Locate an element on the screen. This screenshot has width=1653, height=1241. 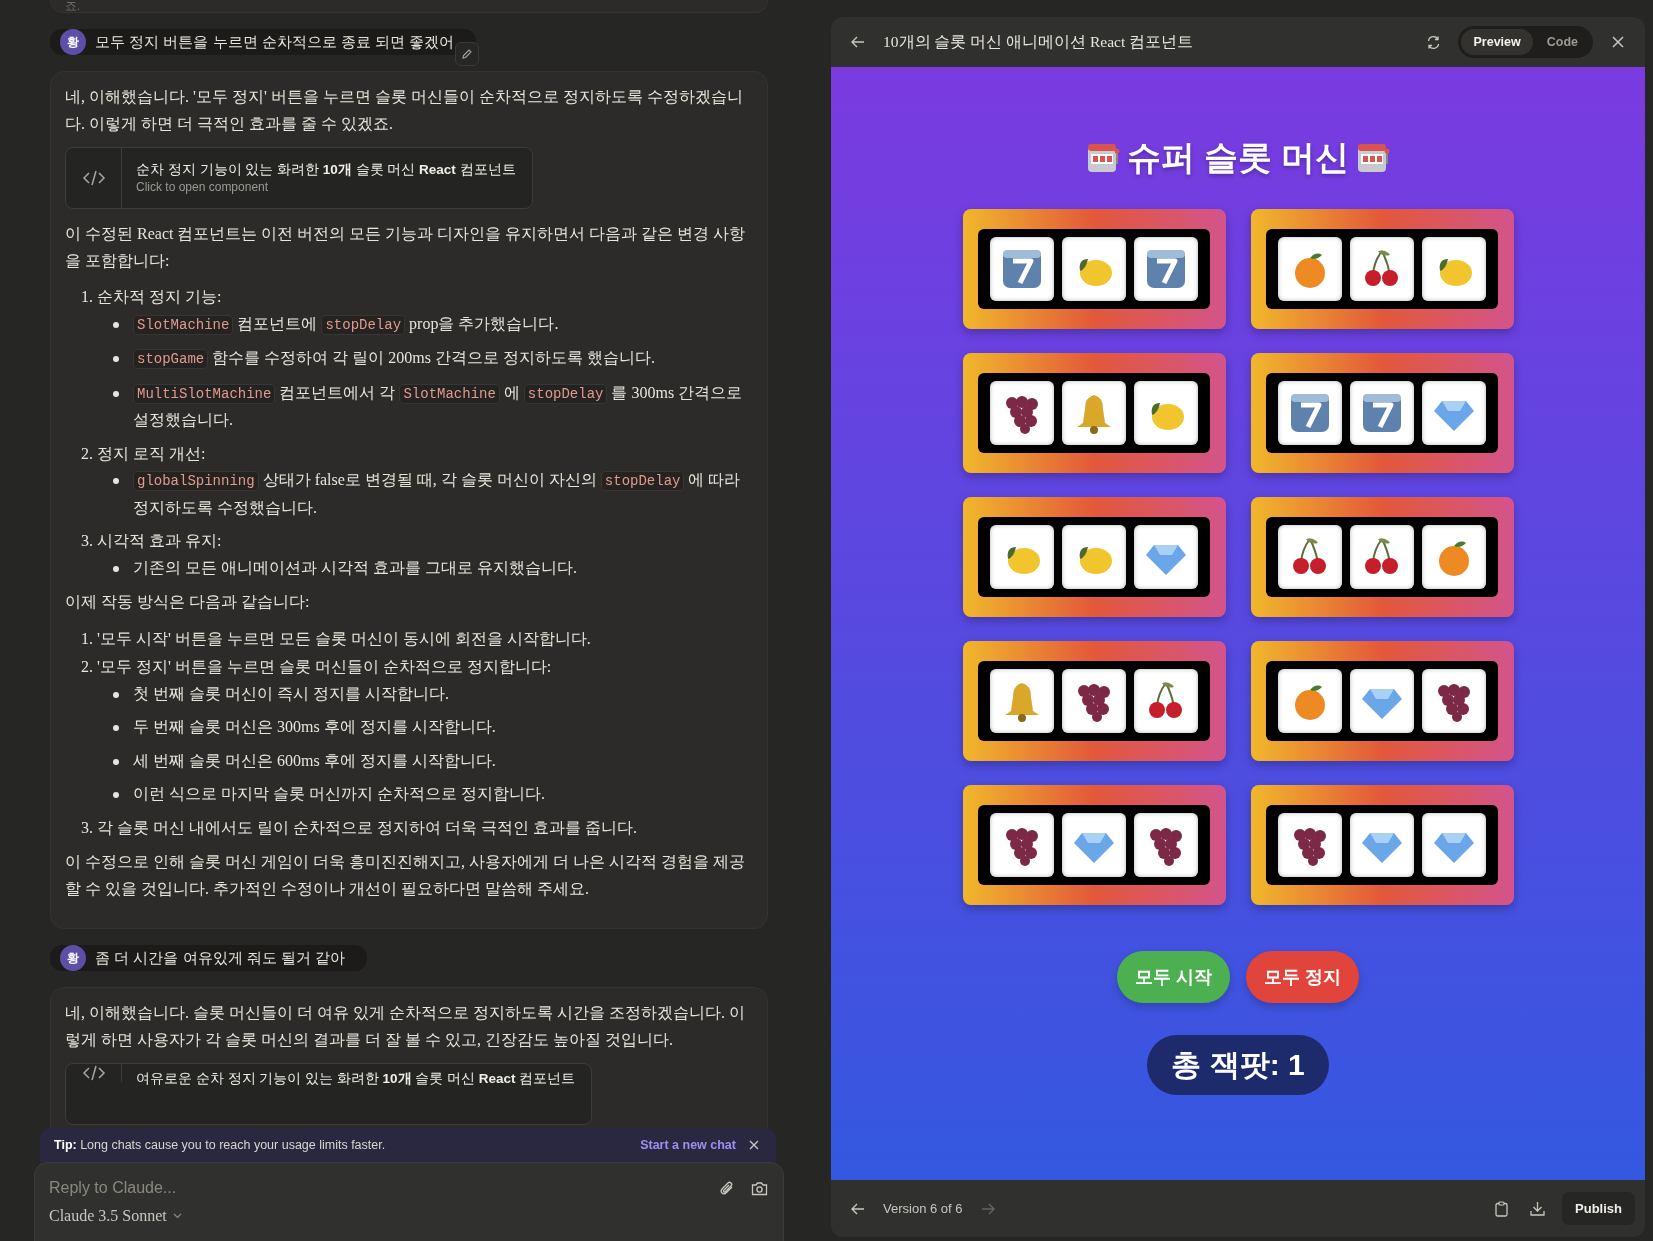
list-item-text: 세 번째 슬롯 머신은 600ms 후에 정지를 시작합니다. is located at coordinates (314, 760).